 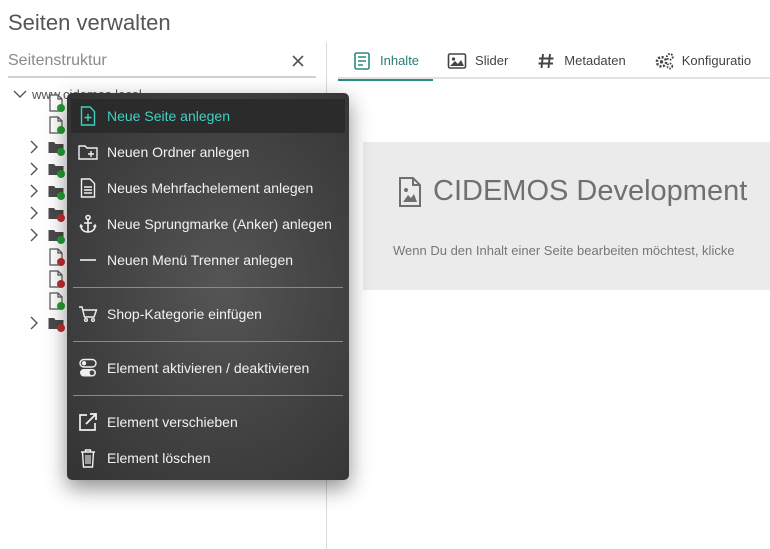 What do you see at coordinates (168, 116) in the screenshot?
I see `menu-item-label: Neue Seite anlegen` at bounding box center [168, 116].